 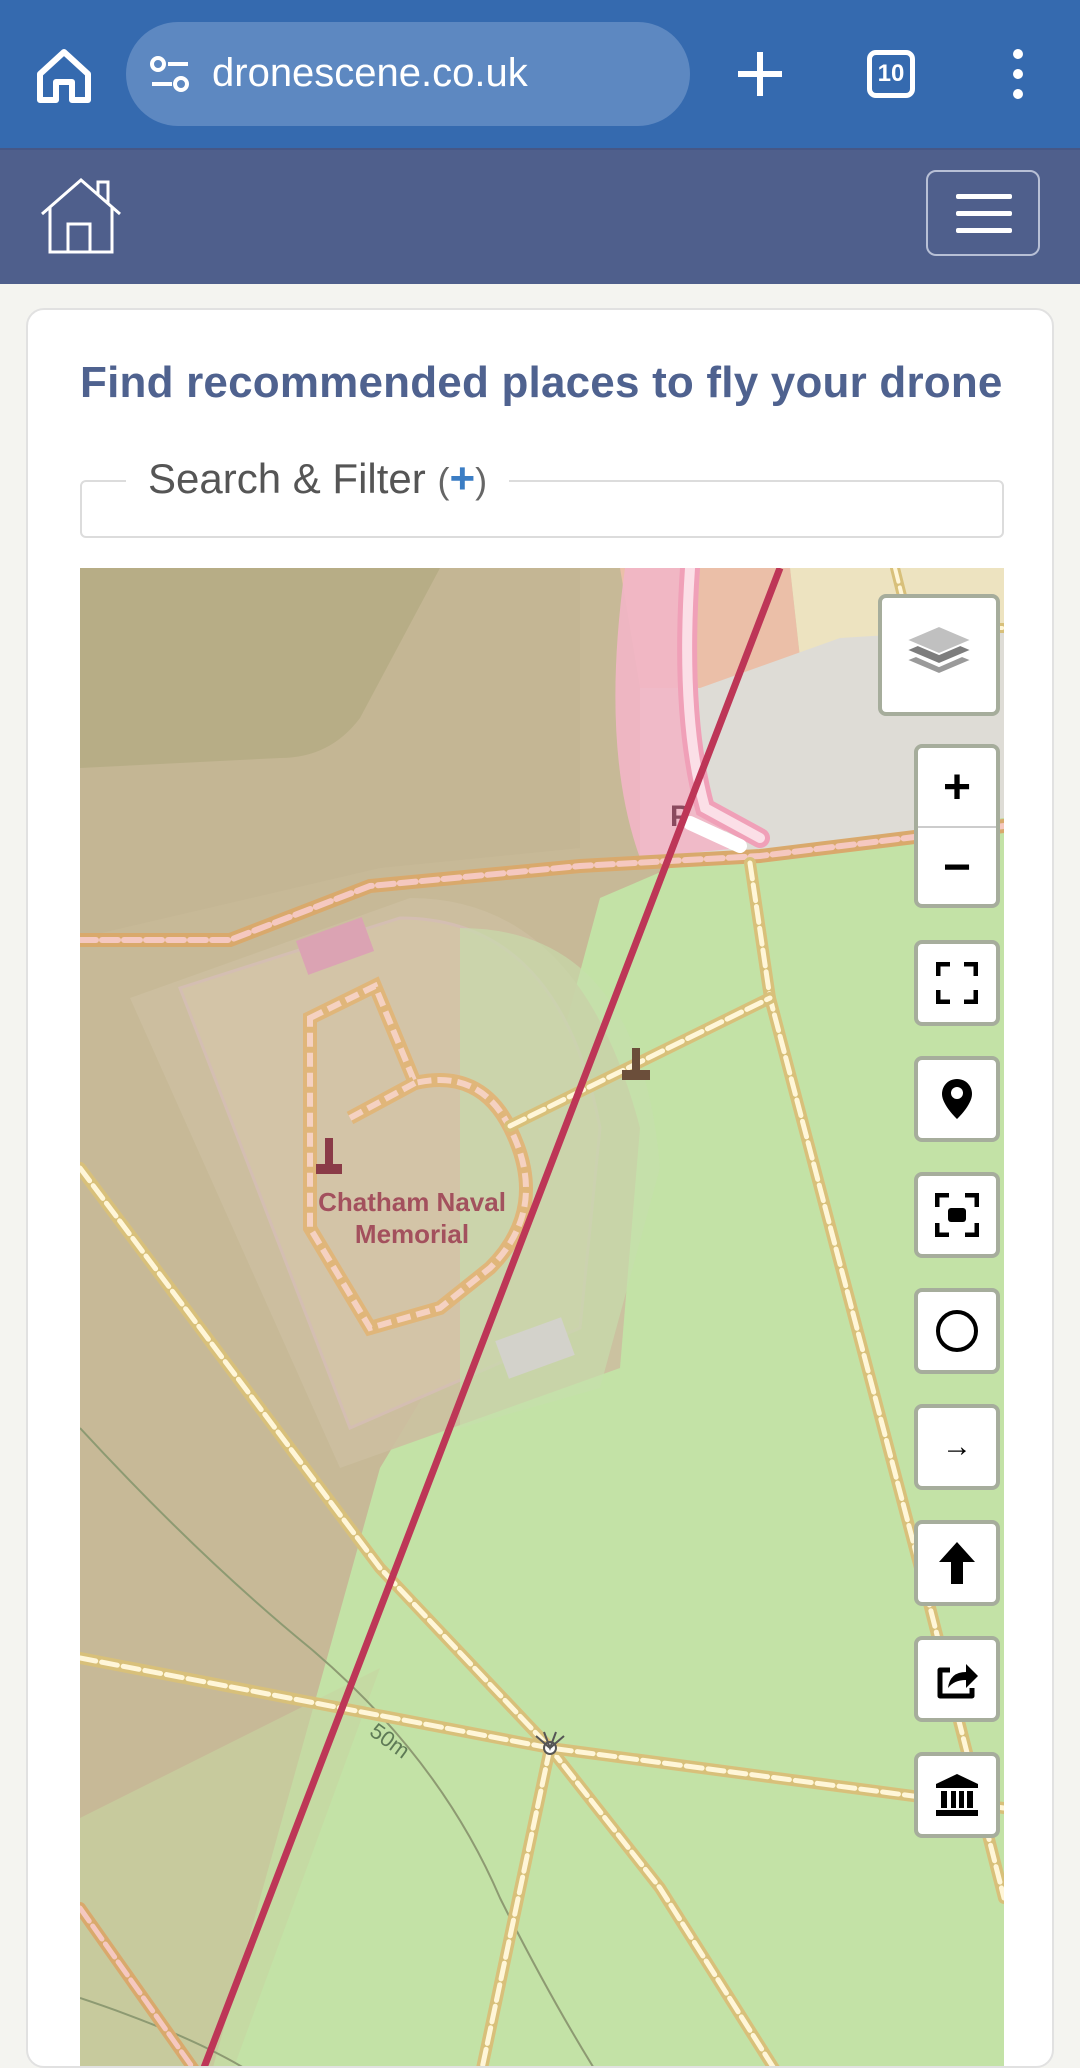 I want to click on place-label: Chatham Naval Memorial, so click(x=412, y=1218).